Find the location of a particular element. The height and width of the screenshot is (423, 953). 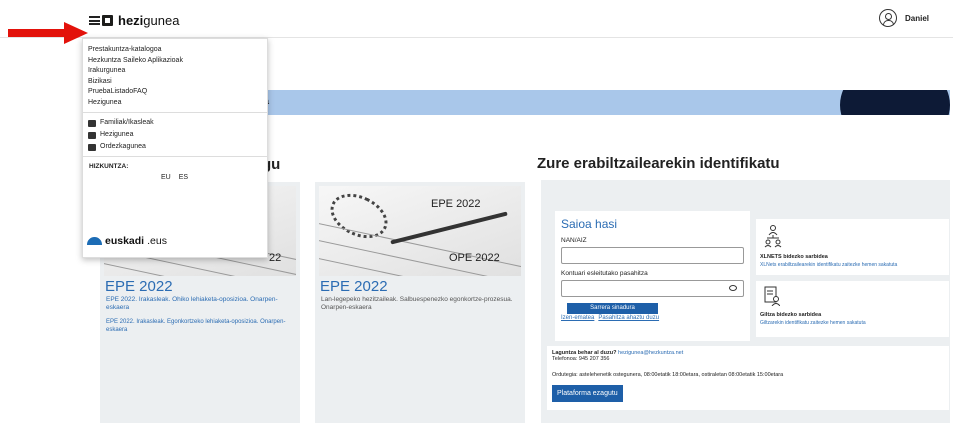

section-heading-login: Zure erabiltzailearekin identifikatu is located at coordinates (658, 163).